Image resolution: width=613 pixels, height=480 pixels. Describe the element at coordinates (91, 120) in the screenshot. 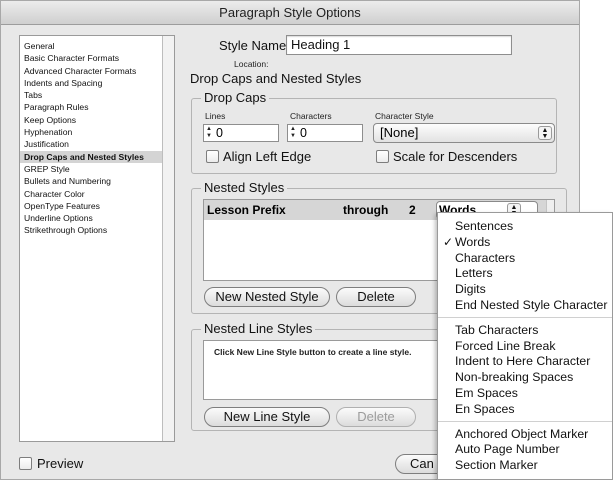

I see `sidebar-item: Keep Options` at that location.